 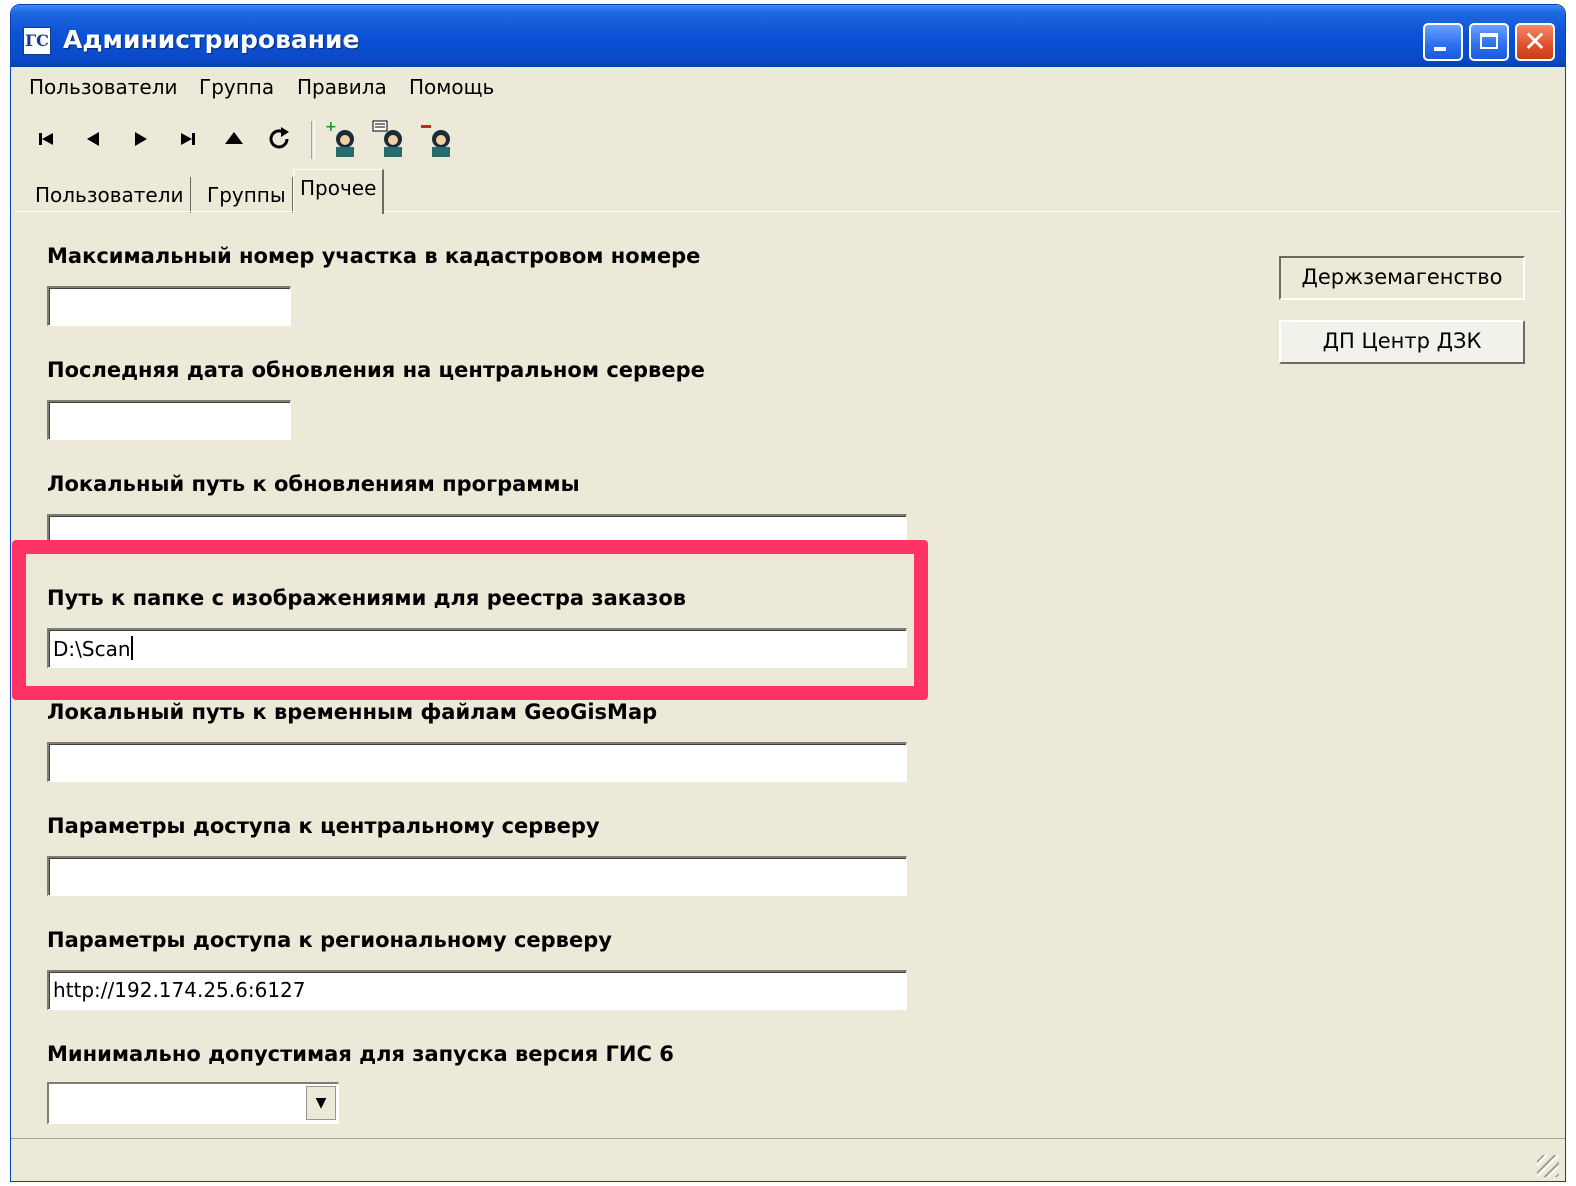 I want to click on central-server-input, so click(x=477, y=876).